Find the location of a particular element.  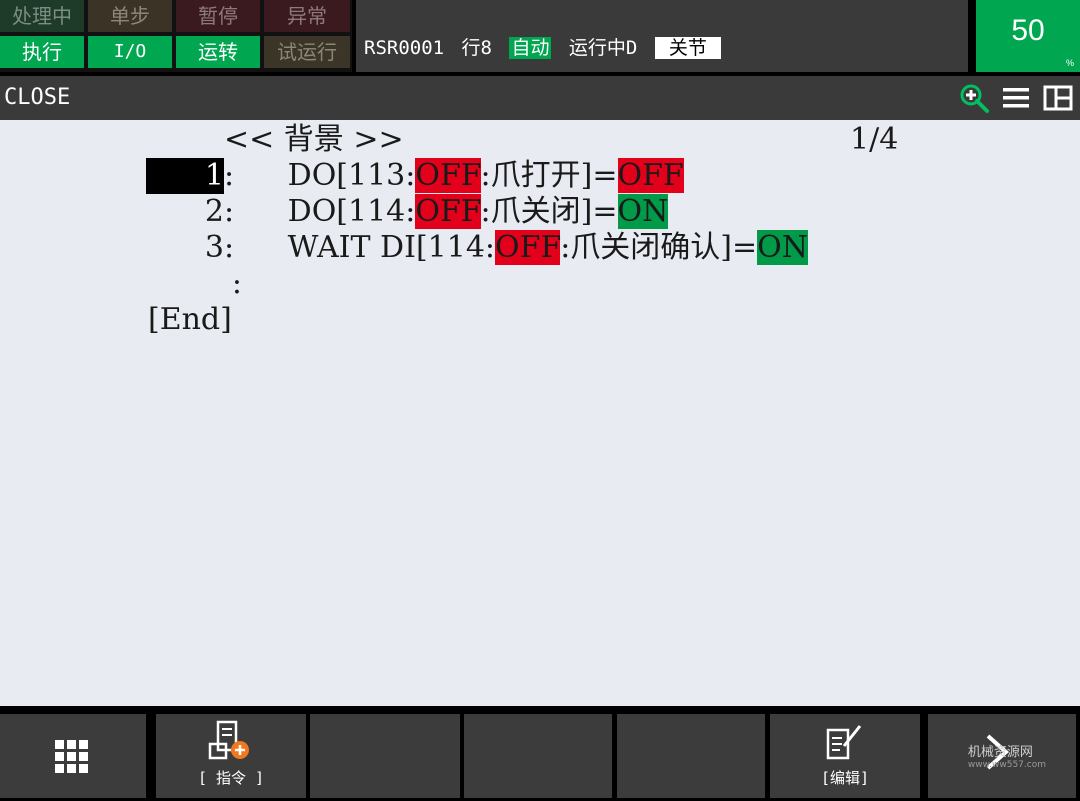

lamp-io: I/O is located at coordinates (130, 52).